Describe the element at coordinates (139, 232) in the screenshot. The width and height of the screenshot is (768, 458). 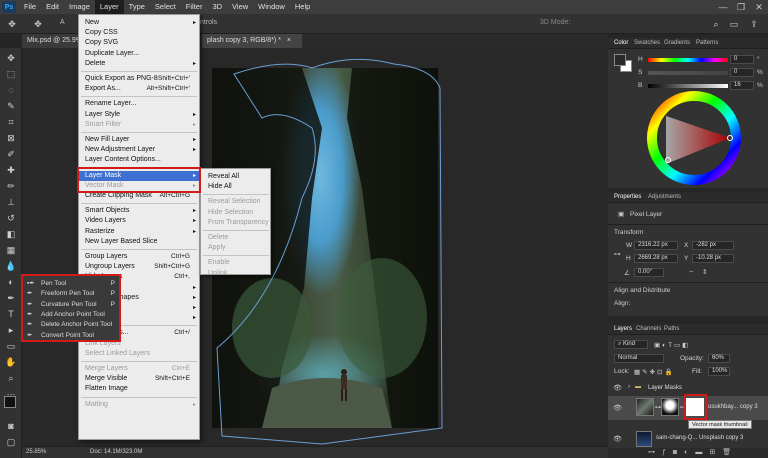
I see `menu-item-rasterize: Rasterize ▸` at that location.